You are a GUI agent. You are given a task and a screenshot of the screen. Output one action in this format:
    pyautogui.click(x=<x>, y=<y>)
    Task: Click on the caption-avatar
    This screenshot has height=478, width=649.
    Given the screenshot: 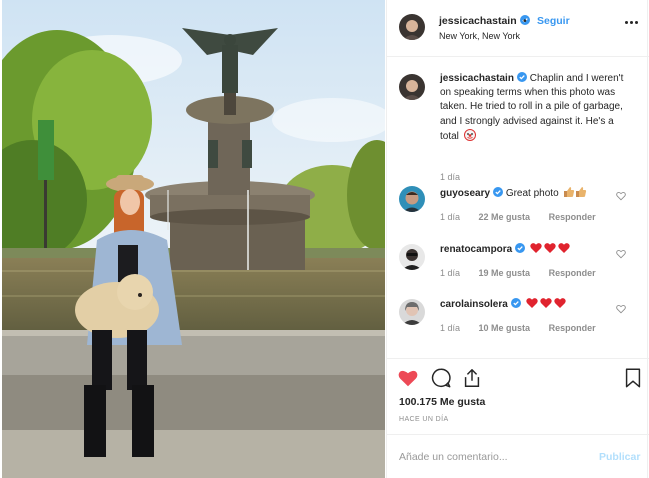 What is the action you would take?
    pyautogui.click(x=412, y=87)
    